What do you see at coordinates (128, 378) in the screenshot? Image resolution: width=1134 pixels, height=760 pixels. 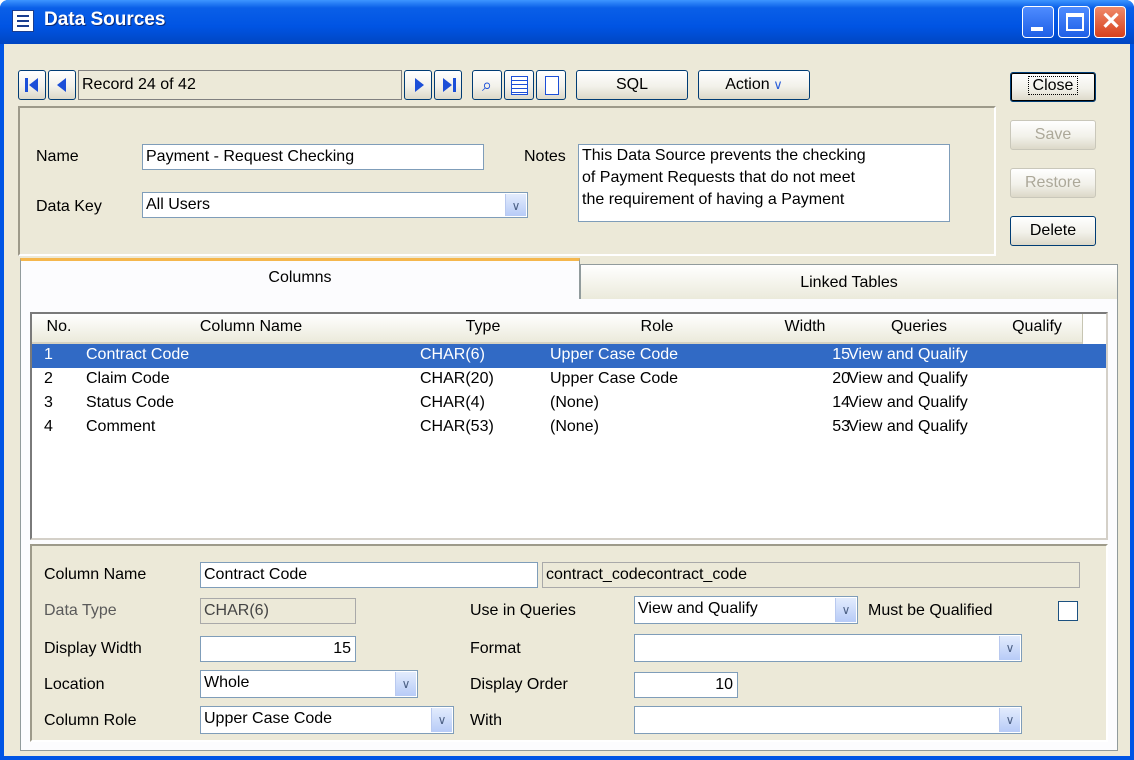 I see `row-column-name: Claim Code` at bounding box center [128, 378].